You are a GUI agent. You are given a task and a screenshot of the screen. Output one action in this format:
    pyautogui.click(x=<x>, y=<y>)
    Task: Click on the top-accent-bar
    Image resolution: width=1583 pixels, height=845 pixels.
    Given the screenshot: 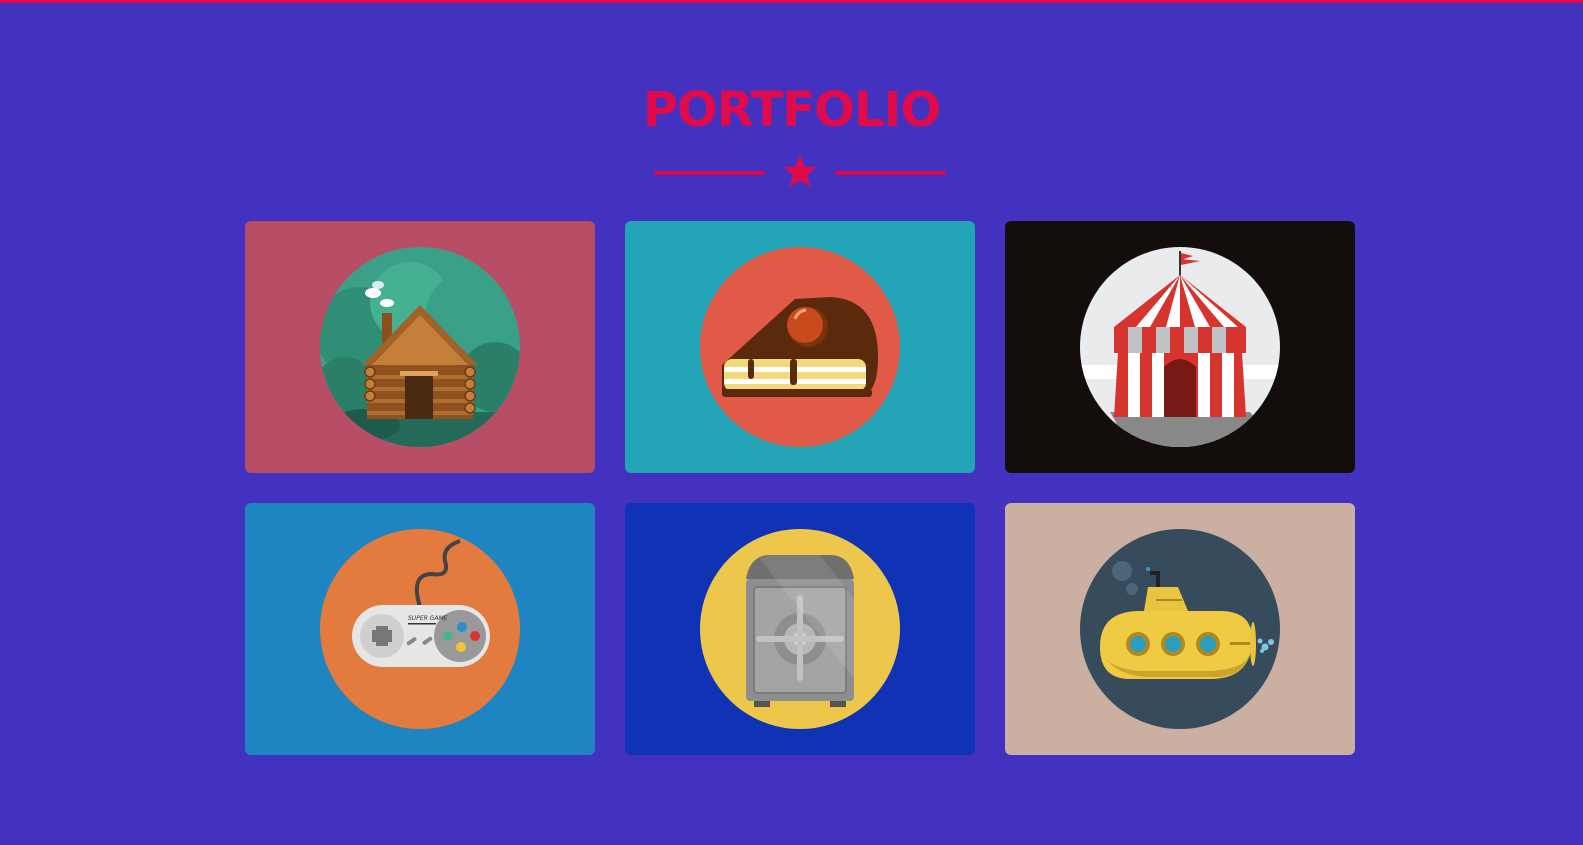 What is the action you would take?
    pyautogui.click(x=791, y=1)
    